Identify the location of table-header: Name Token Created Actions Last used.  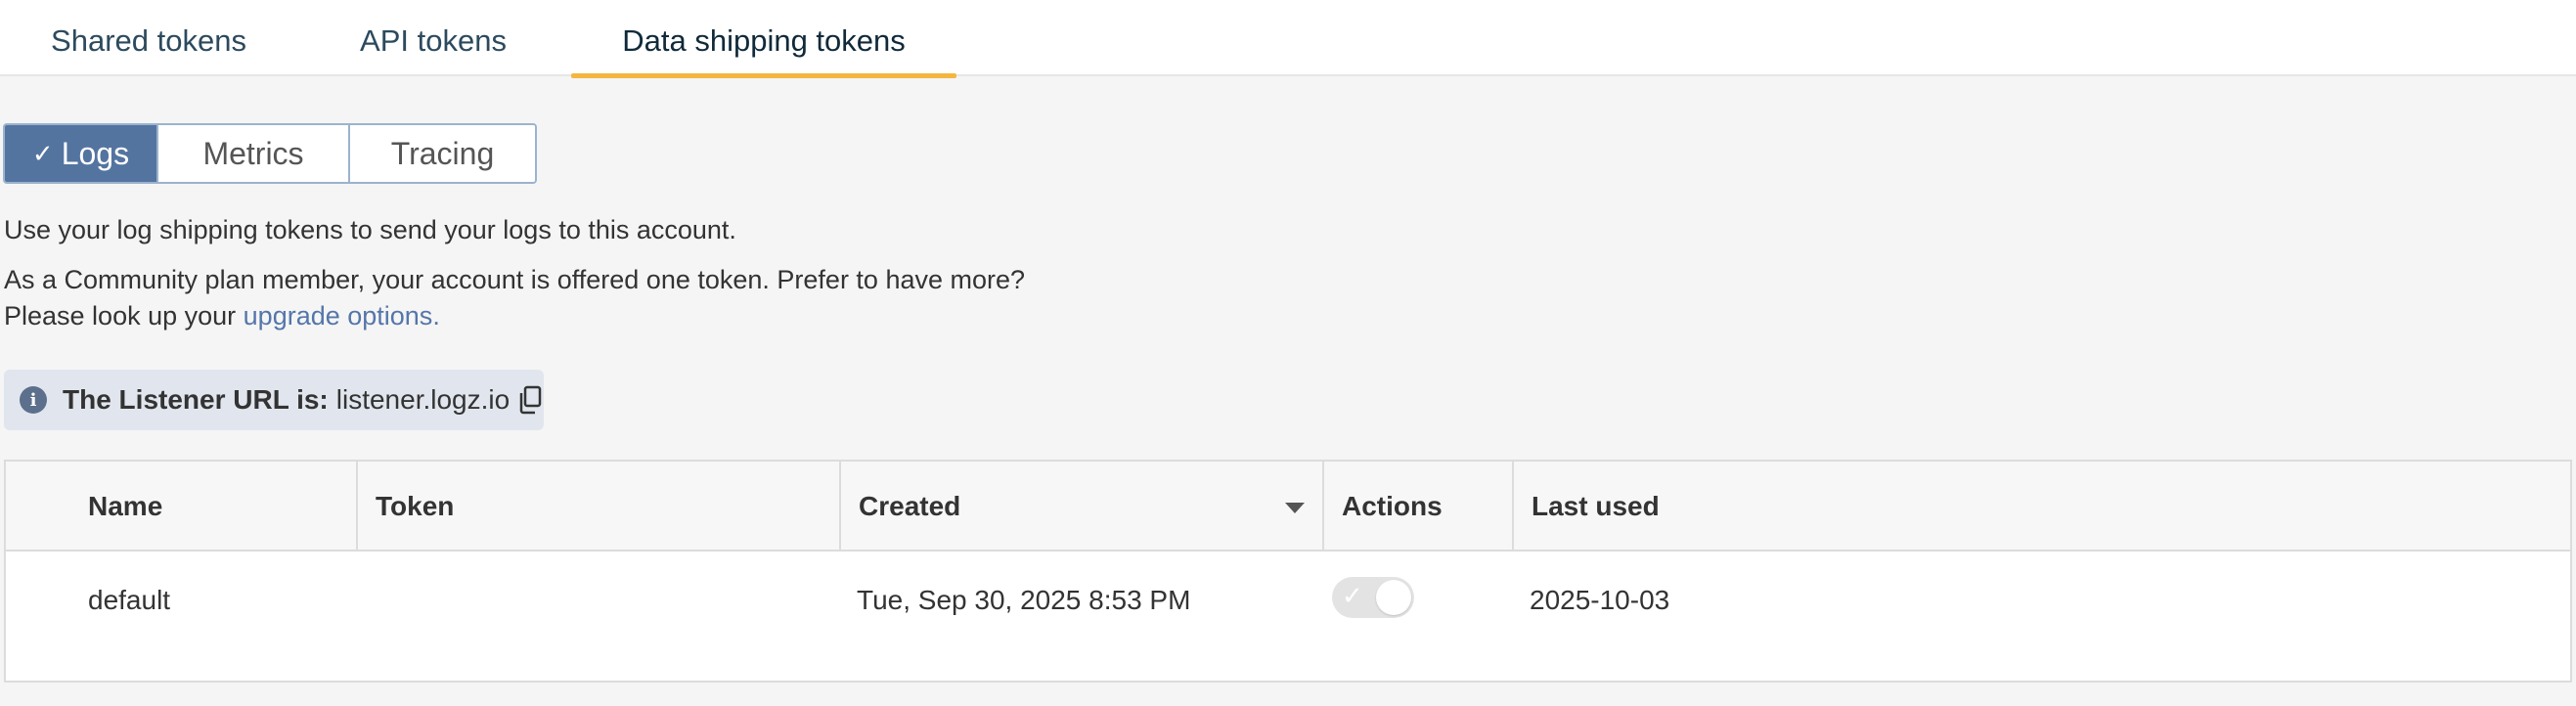
(1288, 507).